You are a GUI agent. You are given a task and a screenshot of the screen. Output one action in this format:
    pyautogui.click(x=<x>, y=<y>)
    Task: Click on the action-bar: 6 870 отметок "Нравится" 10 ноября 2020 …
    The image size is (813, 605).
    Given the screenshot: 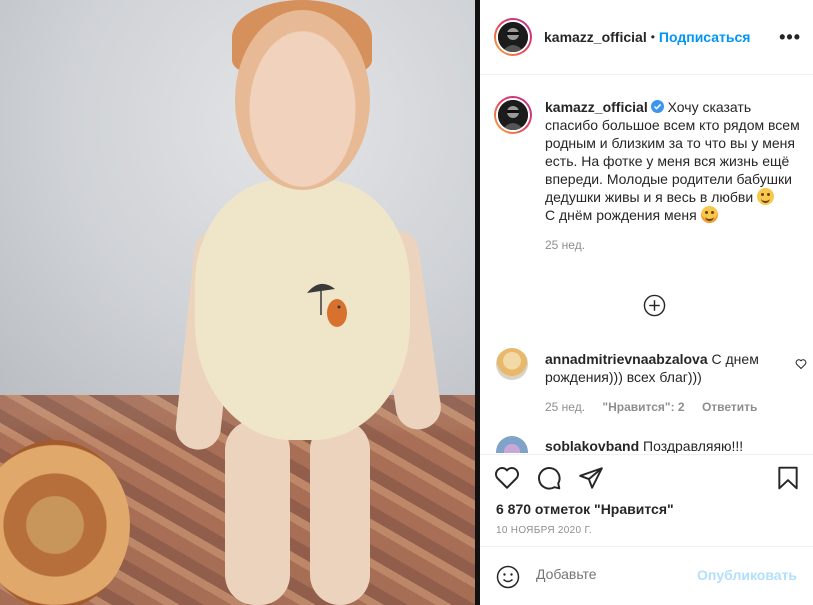 What is the action you would take?
    pyautogui.click(x=646, y=499)
    